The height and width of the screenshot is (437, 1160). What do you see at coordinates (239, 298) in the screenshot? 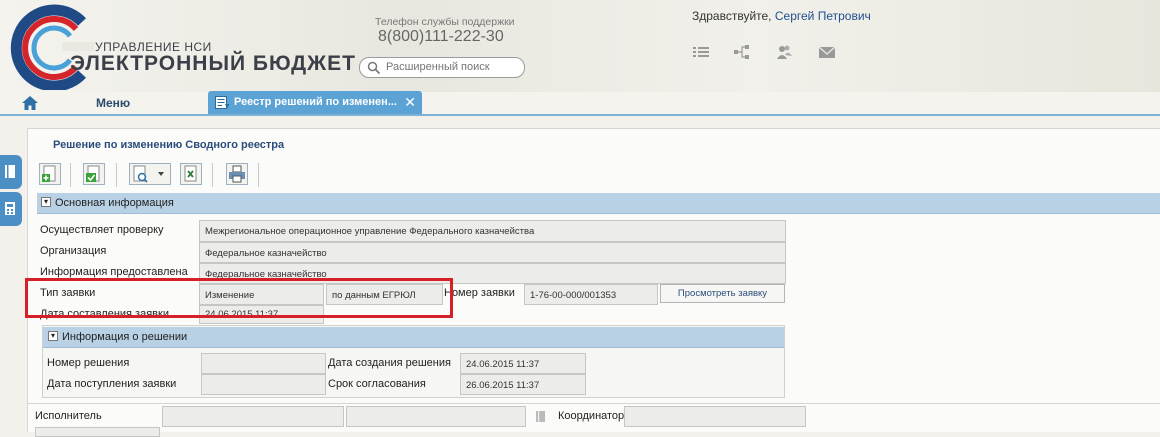
I see `highlight-frame` at bounding box center [239, 298].